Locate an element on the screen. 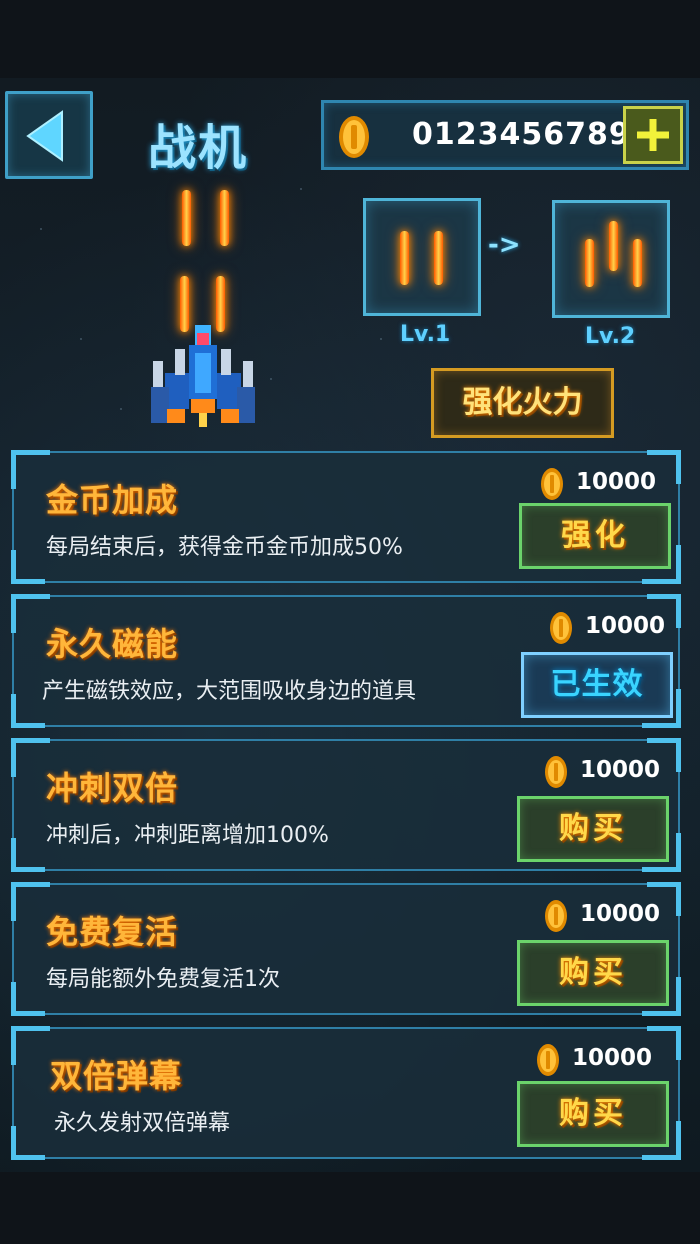 The image size is (700, 1244). perk-title: 永久磁能 is located at coordinates (112, 644).